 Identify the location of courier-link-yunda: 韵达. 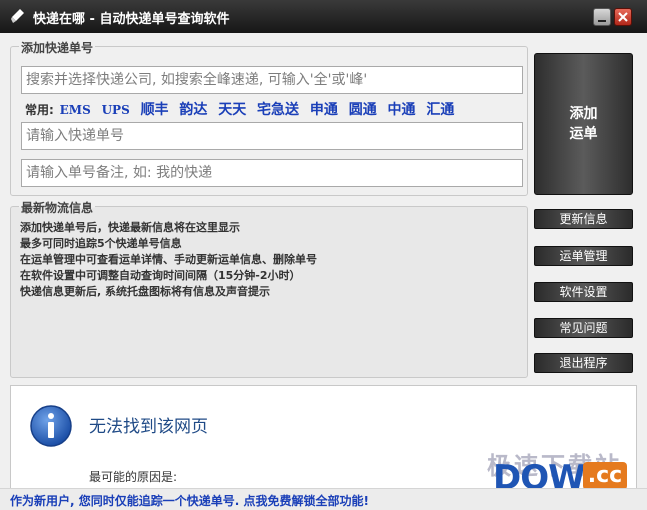
(193, 110).